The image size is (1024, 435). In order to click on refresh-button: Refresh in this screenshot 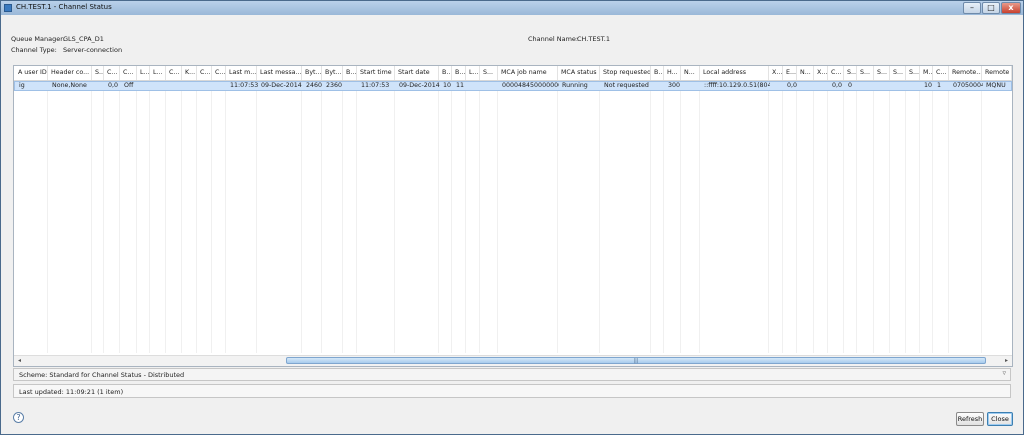, I will do `click(970, 419)`.